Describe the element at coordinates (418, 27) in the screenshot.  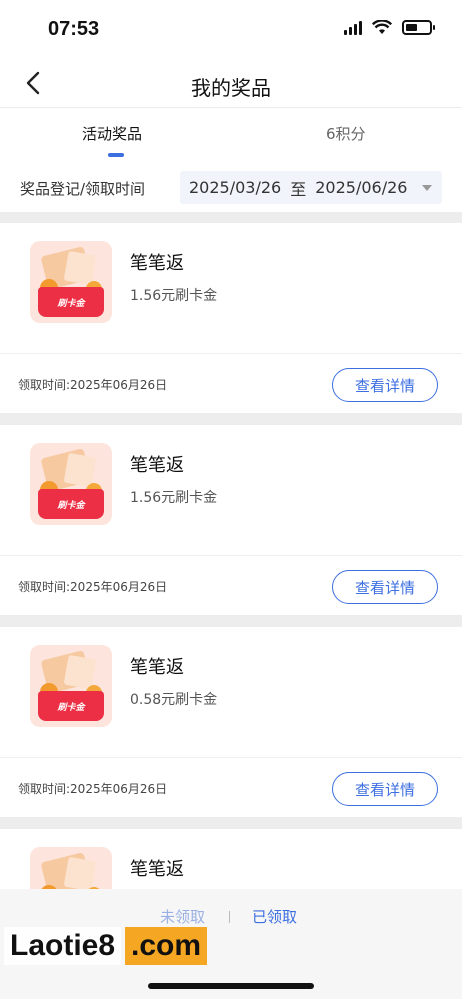
I see `battery-icon` at that location.